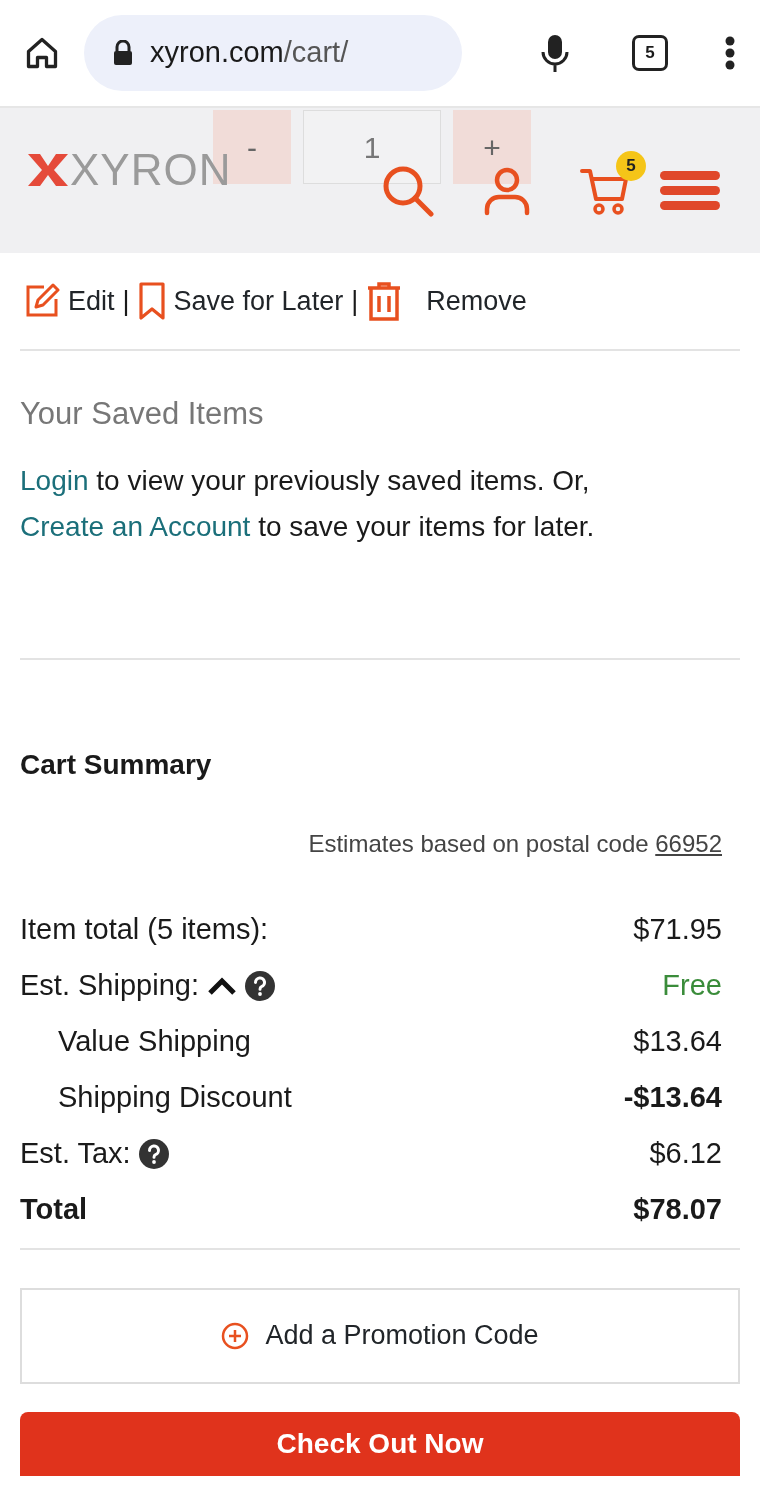 This screenshot has height=1500, width=760. What do you see at coordinates (380, 1335) in the screenshot?
I see `promotion-code-button: Add a Promotion Code` at bounding box center [380, 1335].